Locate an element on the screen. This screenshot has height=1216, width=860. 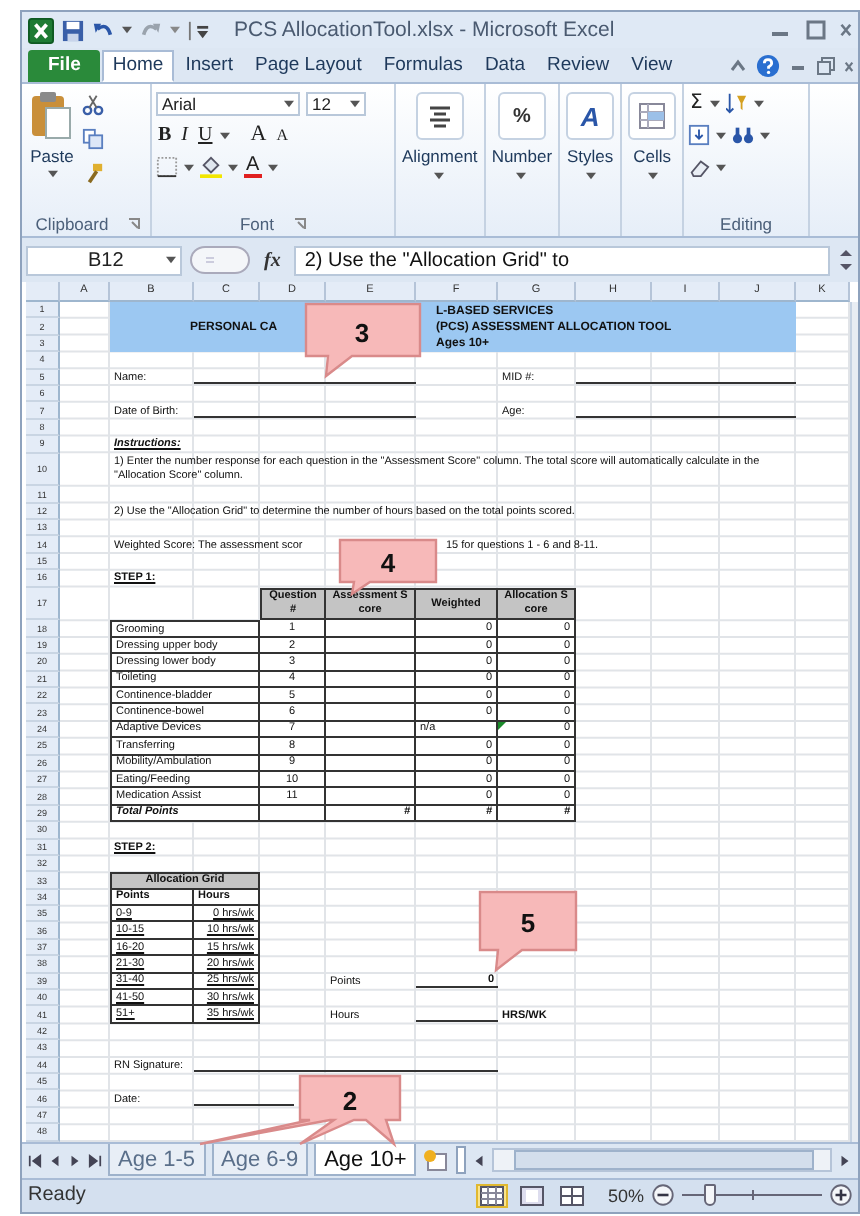
ribbon-tab: Review is located at coordinates (578, 66).